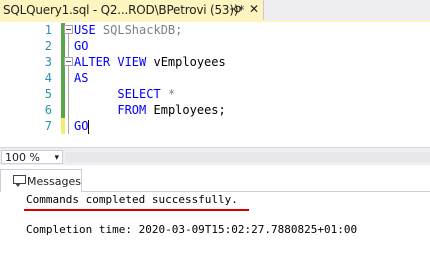 Image resolution: width=430 pixels, height=280 pixels. I want to click on horizontal-scrollbar, so click(248, 157).